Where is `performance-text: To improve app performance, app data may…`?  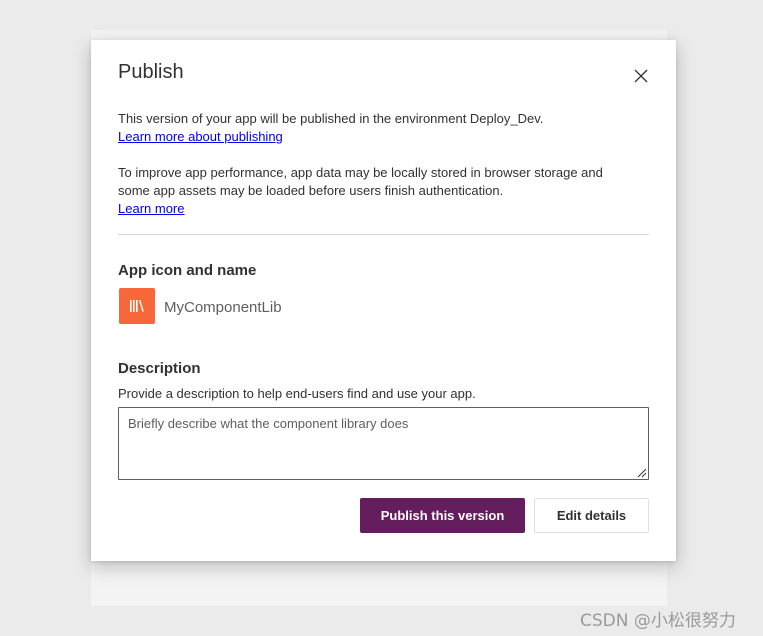 performance-text: To improve app performance, app data may… is located at coordinates (360, 181).